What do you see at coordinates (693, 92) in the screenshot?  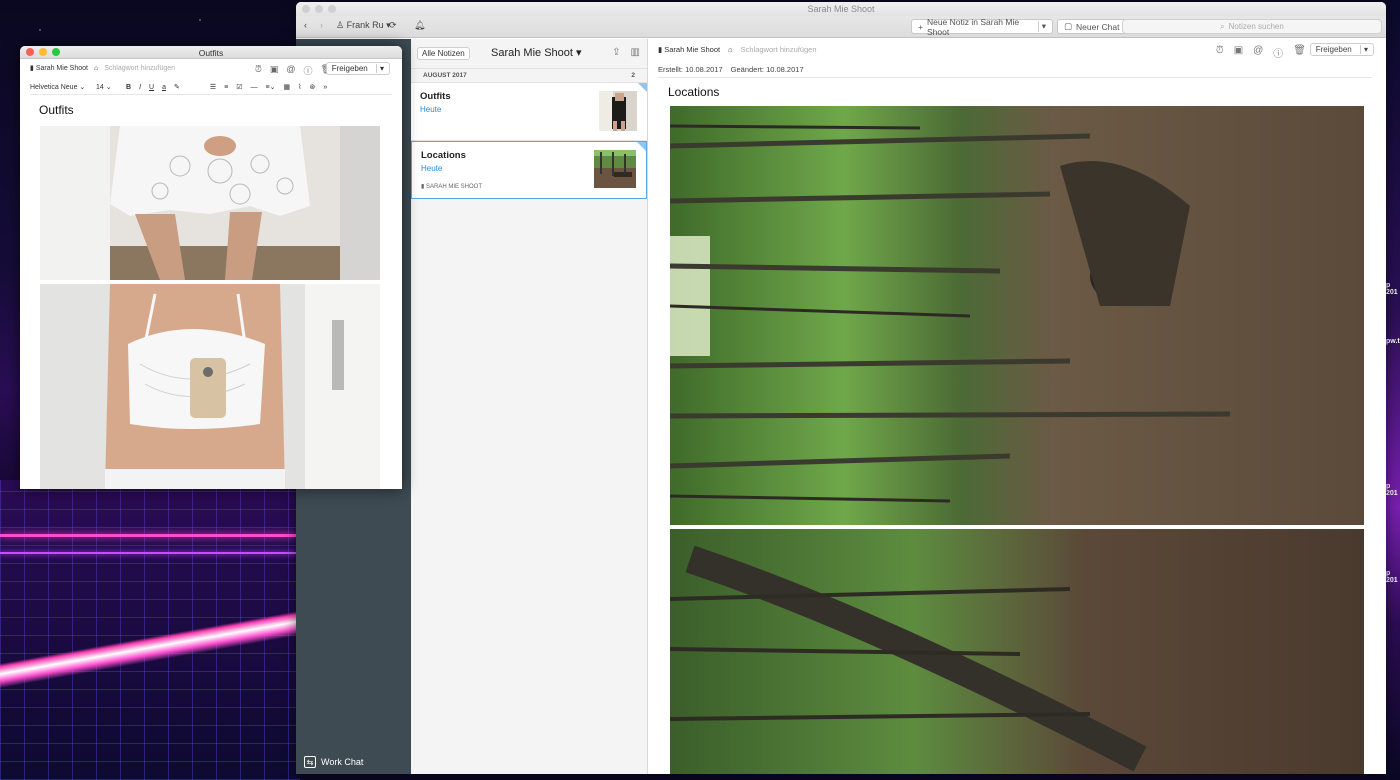 I see `note-title-field: Locations` at bounding box center [693, 92].